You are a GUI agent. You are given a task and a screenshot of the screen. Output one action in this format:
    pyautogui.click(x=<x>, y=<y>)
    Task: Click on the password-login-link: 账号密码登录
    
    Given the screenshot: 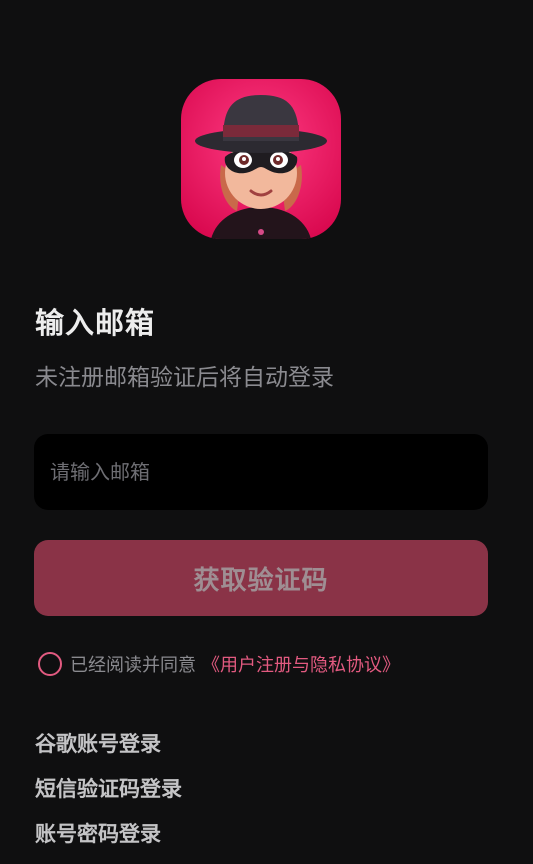 What is the action you would take?
    pyautogui.click(x=98, y=833)
    